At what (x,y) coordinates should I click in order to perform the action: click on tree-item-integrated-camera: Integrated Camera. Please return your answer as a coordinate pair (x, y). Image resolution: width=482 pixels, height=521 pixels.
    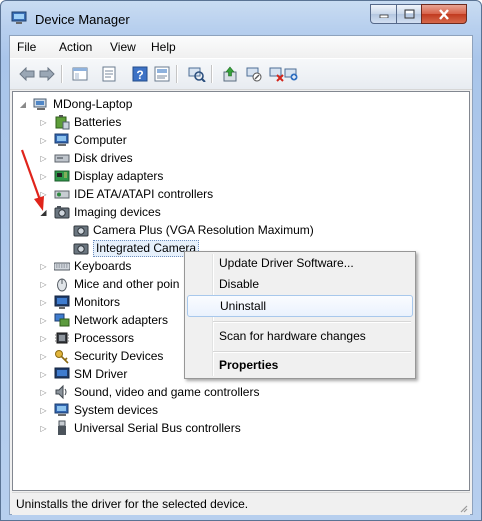
    Looking at the image, I should click on (136, 248).